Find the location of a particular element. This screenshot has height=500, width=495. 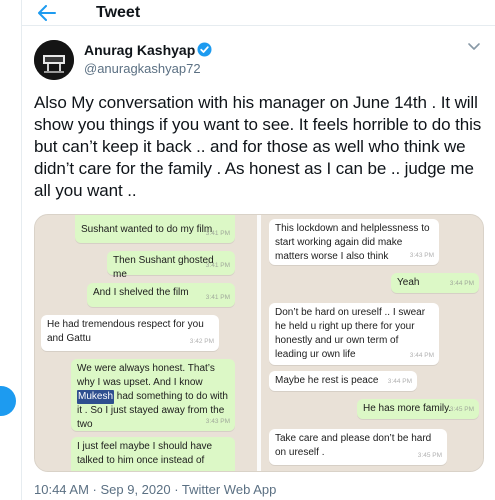

redacted-name: Mukesh is located at coordinates (96, 397).